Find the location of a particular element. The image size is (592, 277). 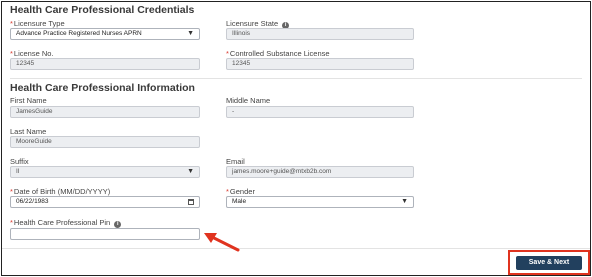

first-name-field: JamesGuide is located at coordinates (105, 112).